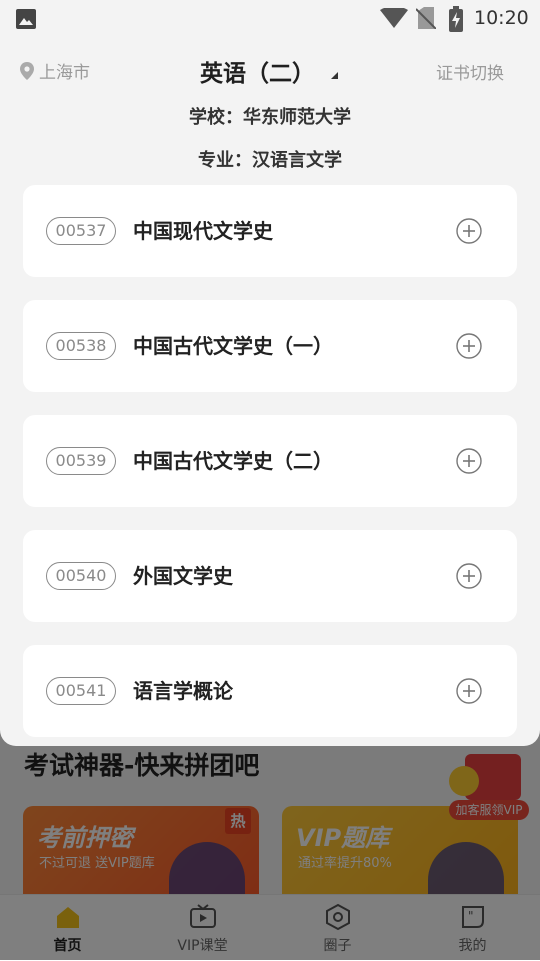 The image size is (540, 961). I want to click on course-code-badge: 00541, so click(81, 691).